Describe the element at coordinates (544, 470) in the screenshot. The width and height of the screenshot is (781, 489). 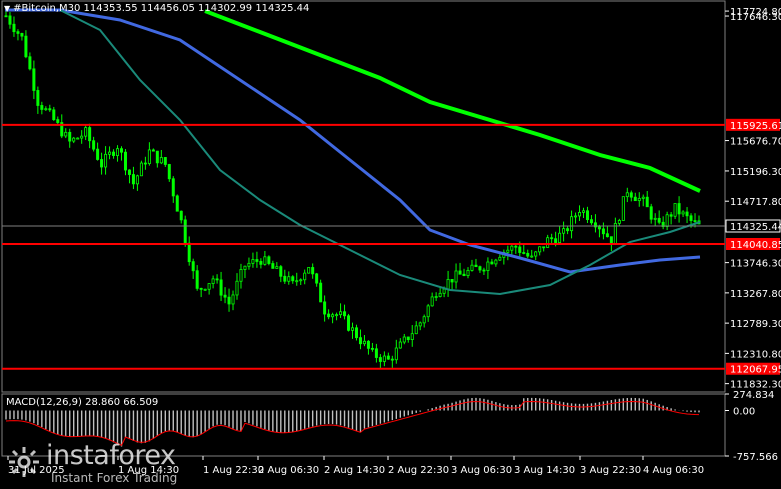
I see `time-tick-label: 3 Aug 14:30` at that location.